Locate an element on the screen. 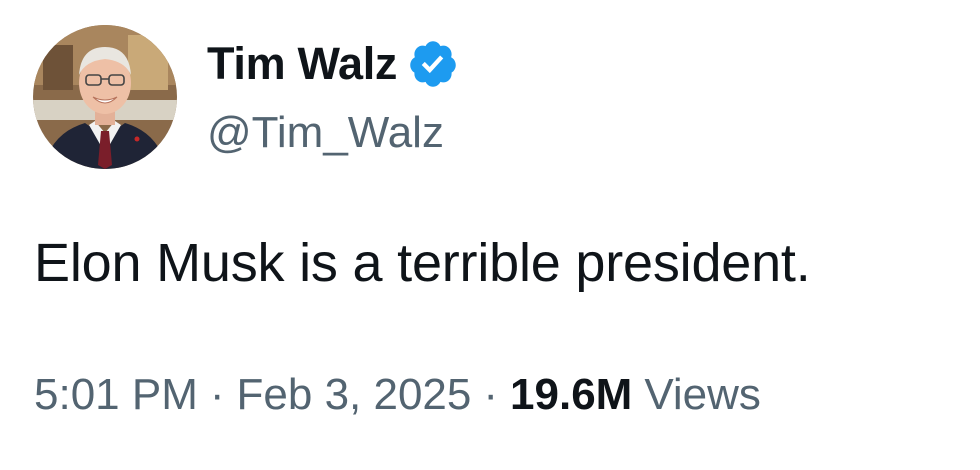  display-name: Tim Walz is located at coordinates (302, 64).